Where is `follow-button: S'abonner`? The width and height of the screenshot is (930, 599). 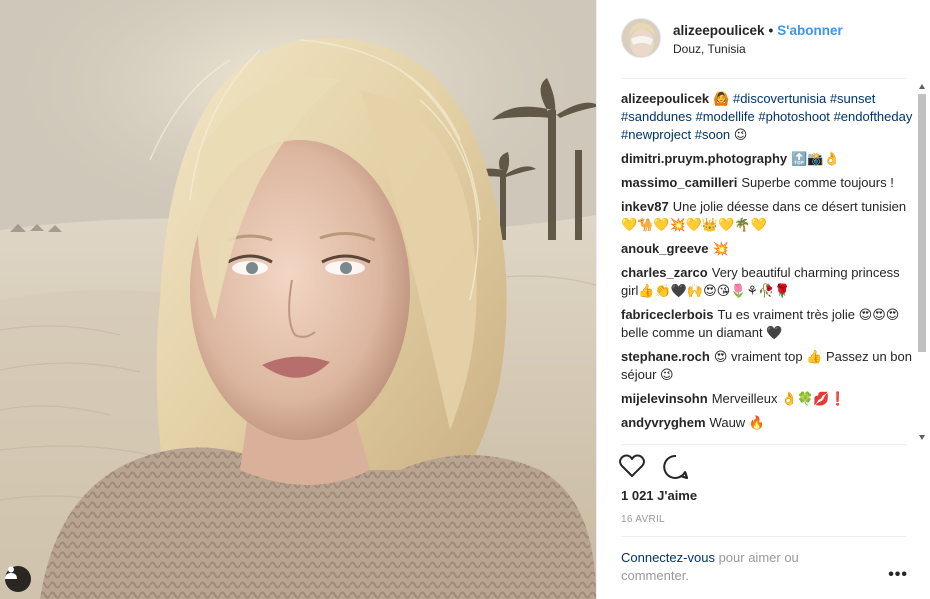 follow-button: S'abonner is located at coordinates (809, 30).